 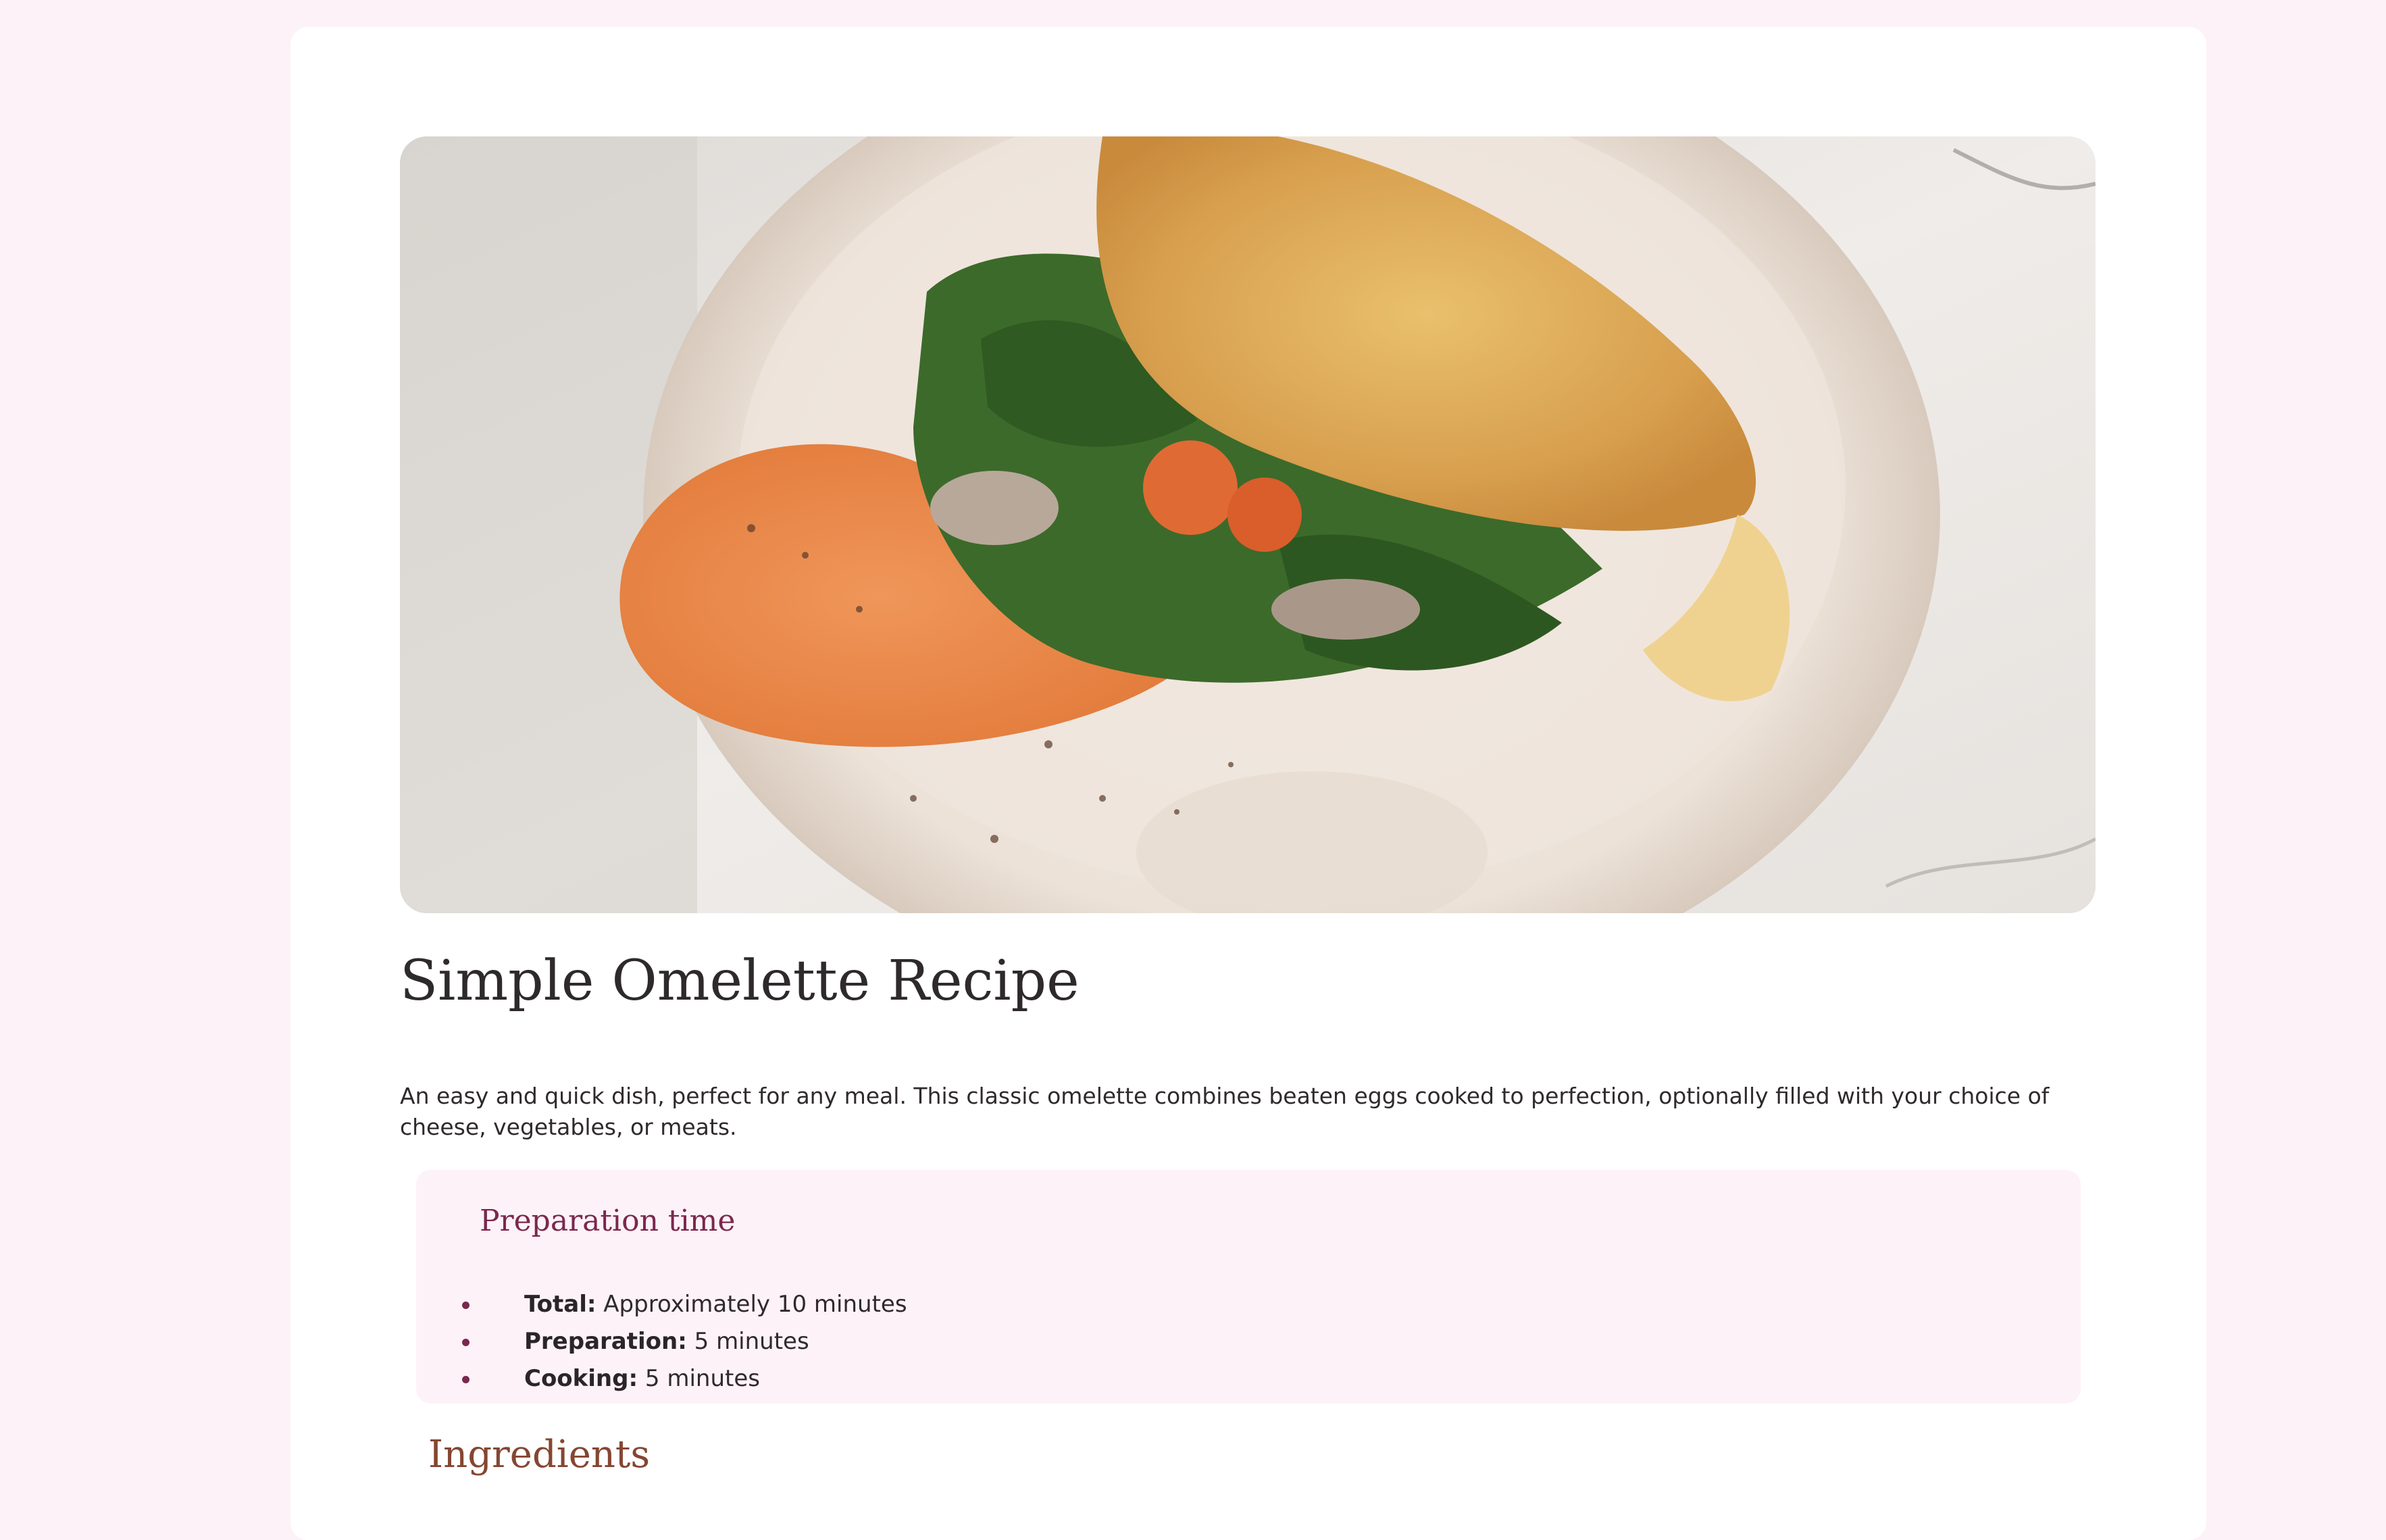 What do you see at coordinates (605, 1341) in the screenshot?
I see `item-label: Preparation:` at bounding box center [605, 1341].